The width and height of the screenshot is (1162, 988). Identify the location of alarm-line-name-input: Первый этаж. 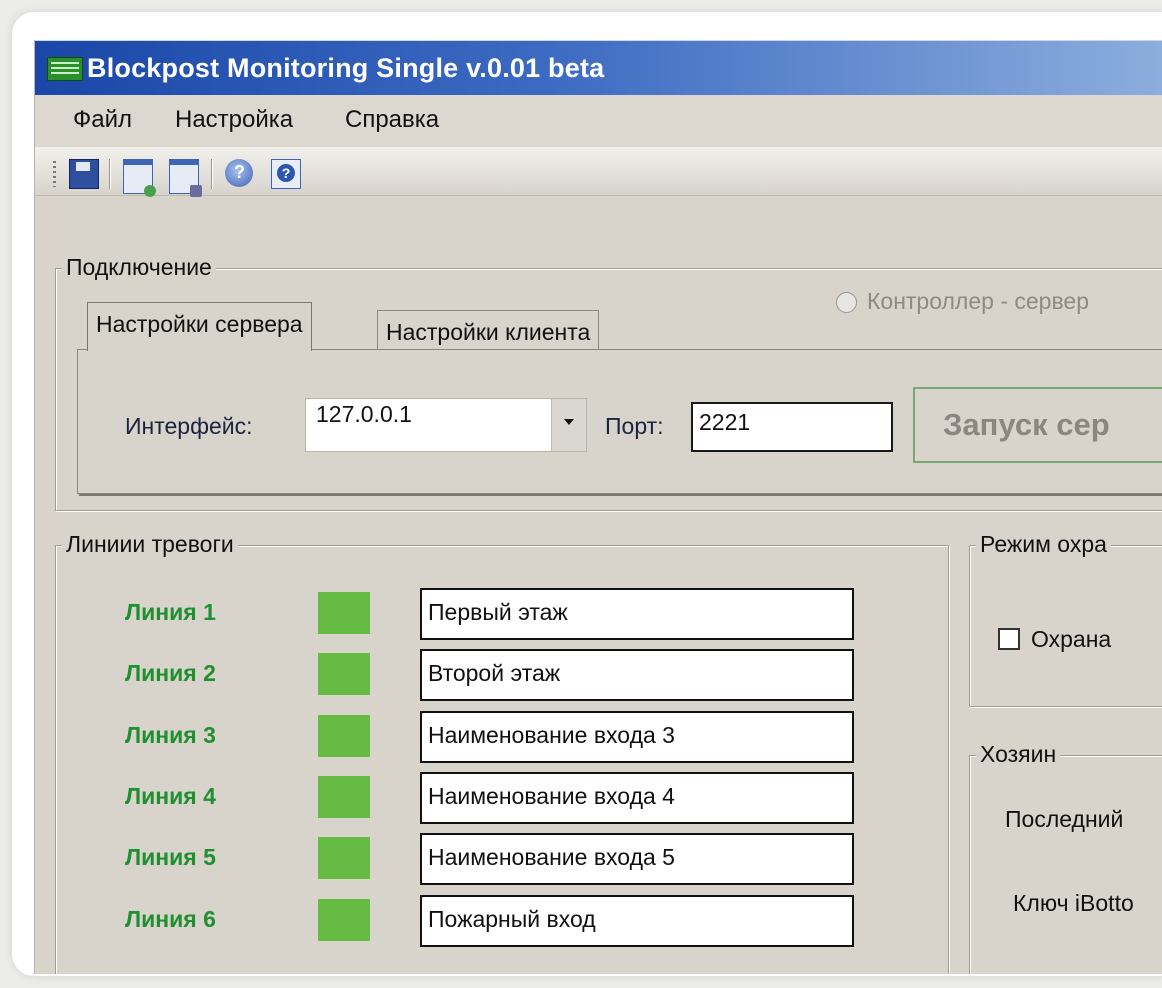
(637, 614).